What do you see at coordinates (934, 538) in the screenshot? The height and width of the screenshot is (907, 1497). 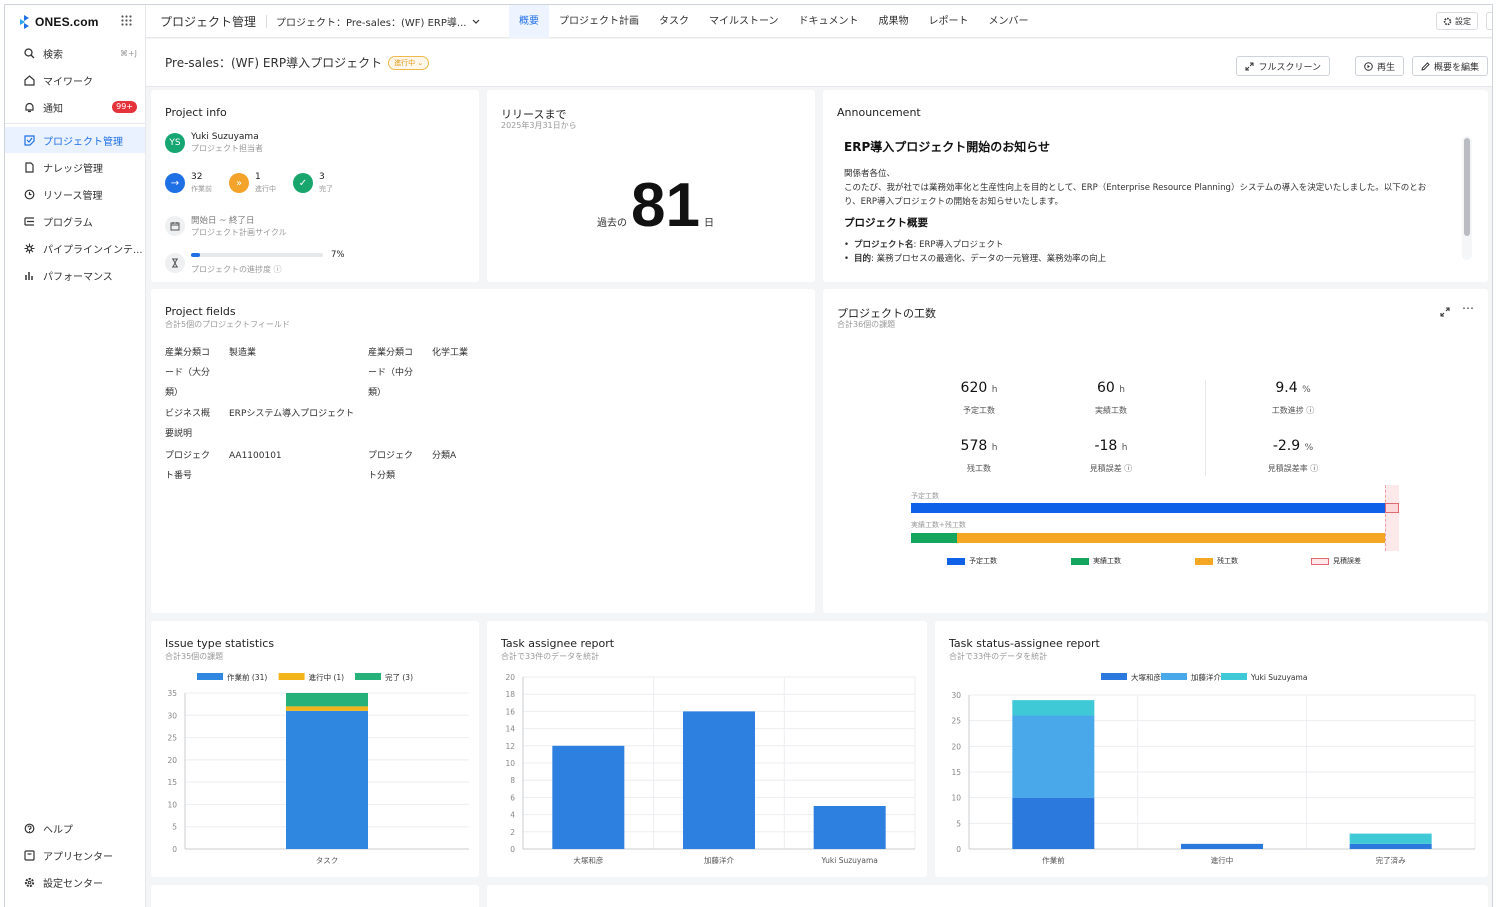 I see `actual-bar` at bounding box center [934, 538].